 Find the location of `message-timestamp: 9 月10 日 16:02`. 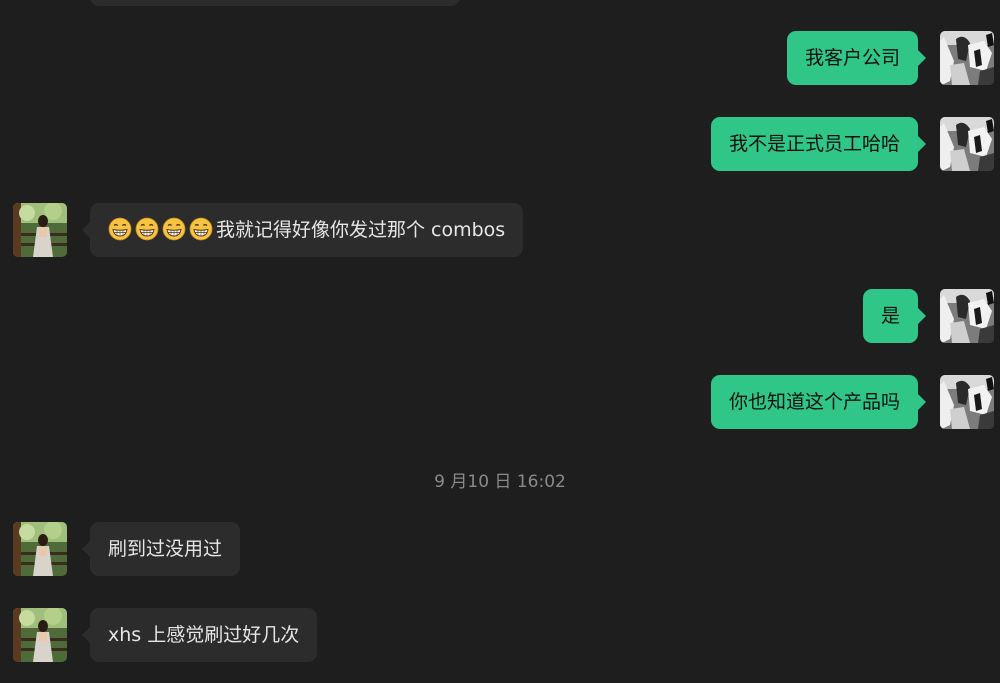

message-timestamp: 9 月10 日 16:02 is located at coordinates (500, 482).